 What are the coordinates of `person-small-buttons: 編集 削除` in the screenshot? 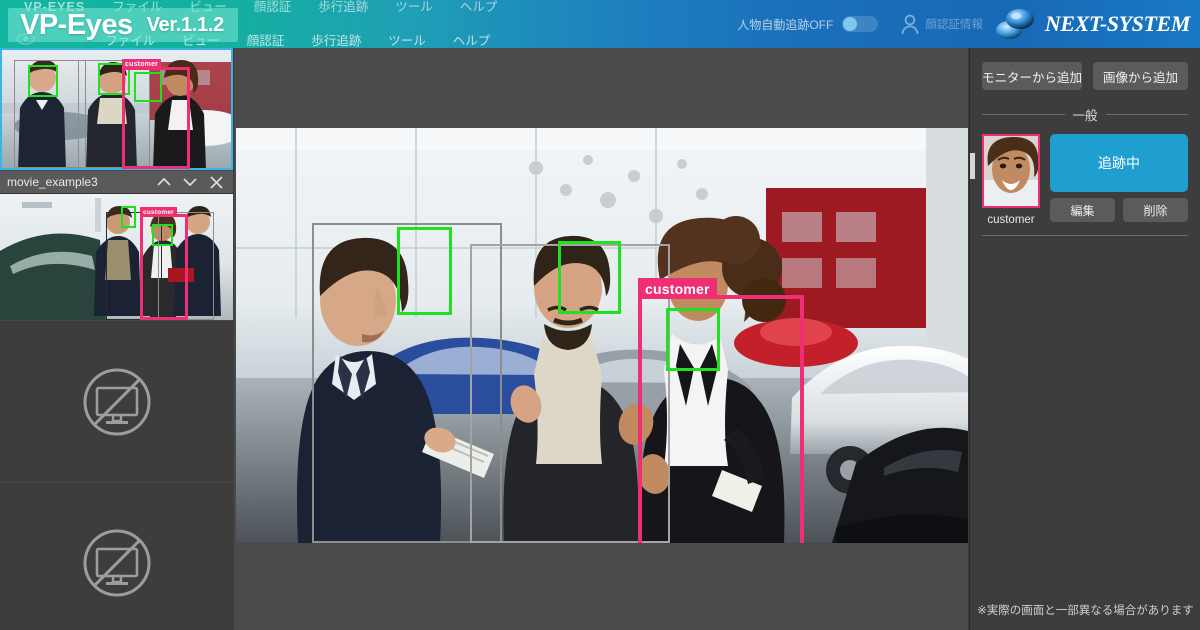 It's located at (1119, 210).